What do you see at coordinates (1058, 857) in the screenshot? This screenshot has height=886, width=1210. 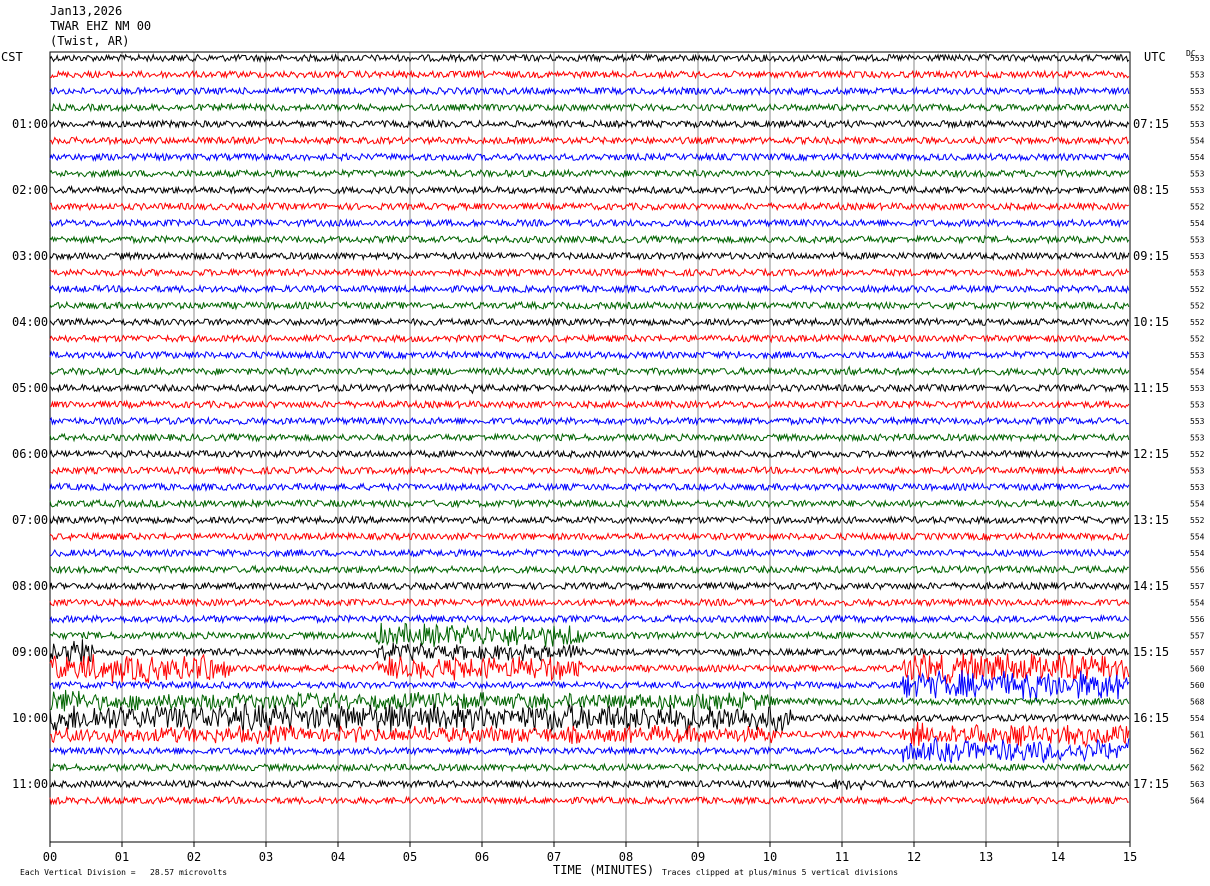 I see `x-tick-label: 14` at bounding box center [1058, 857].